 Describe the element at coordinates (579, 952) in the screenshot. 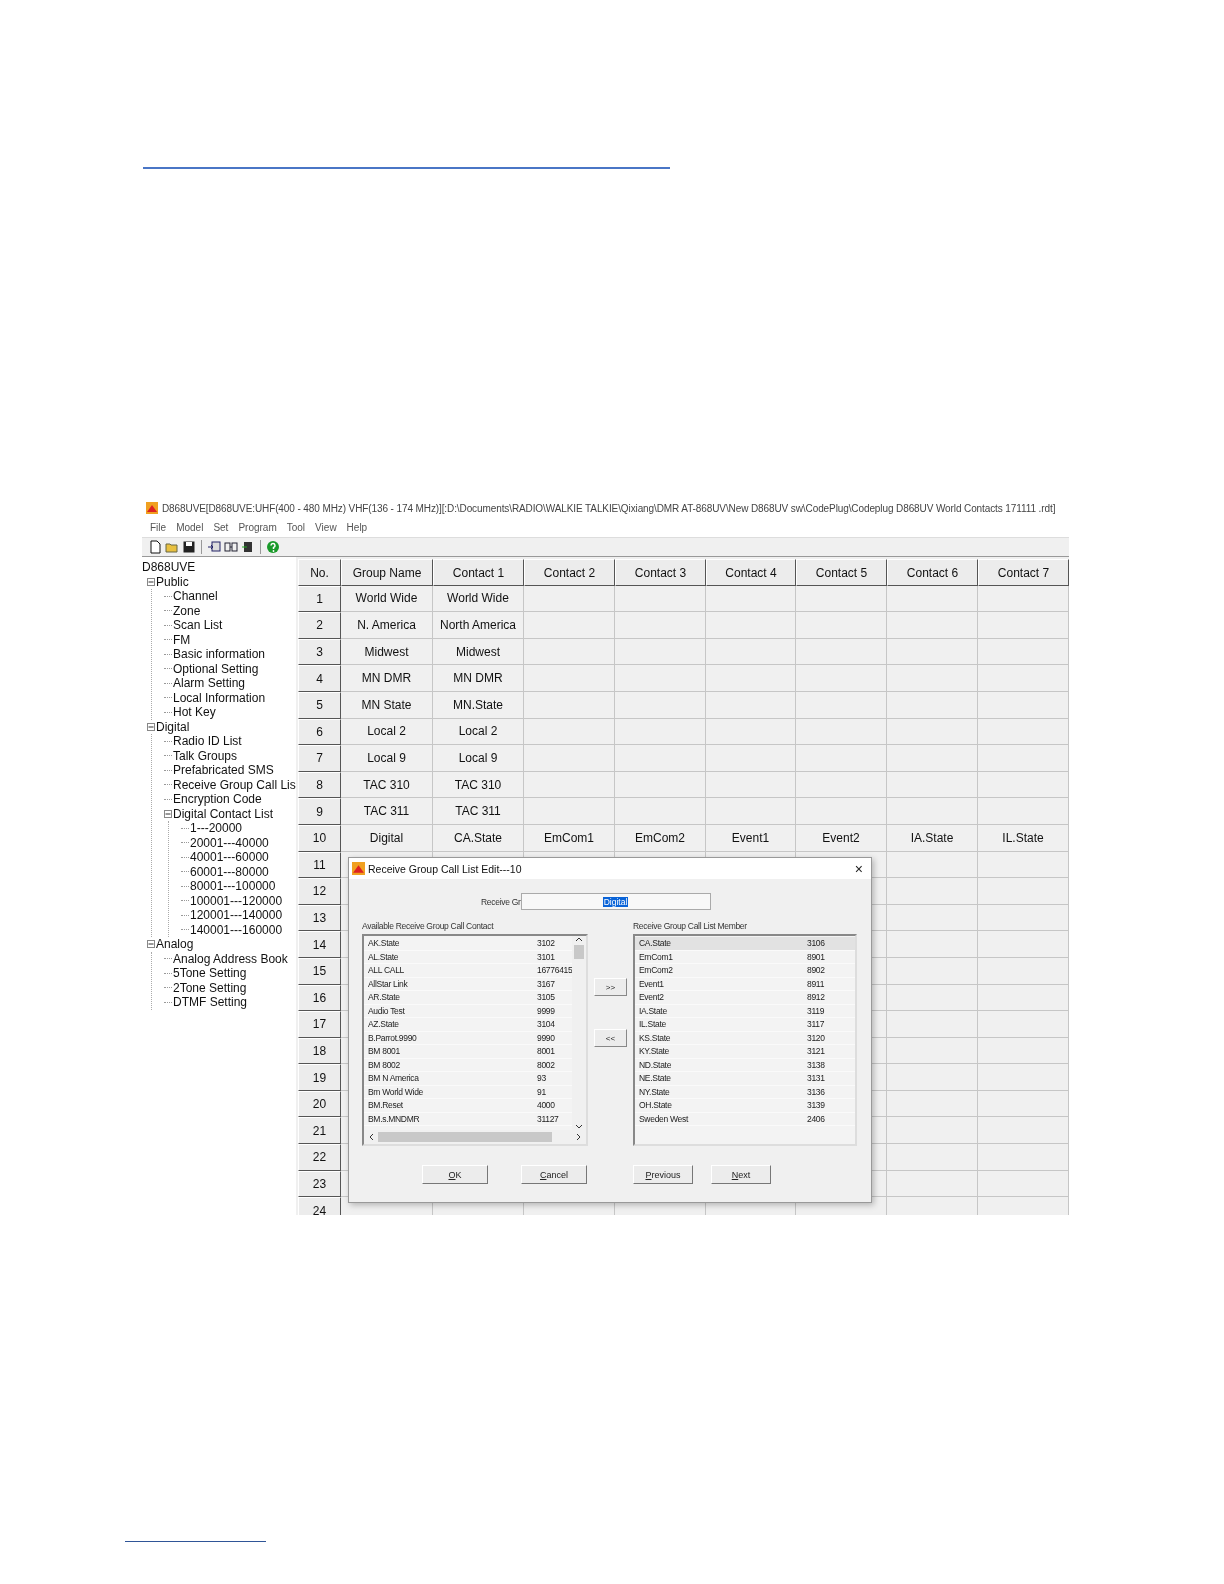

I see `scroll-thumb` at that location.